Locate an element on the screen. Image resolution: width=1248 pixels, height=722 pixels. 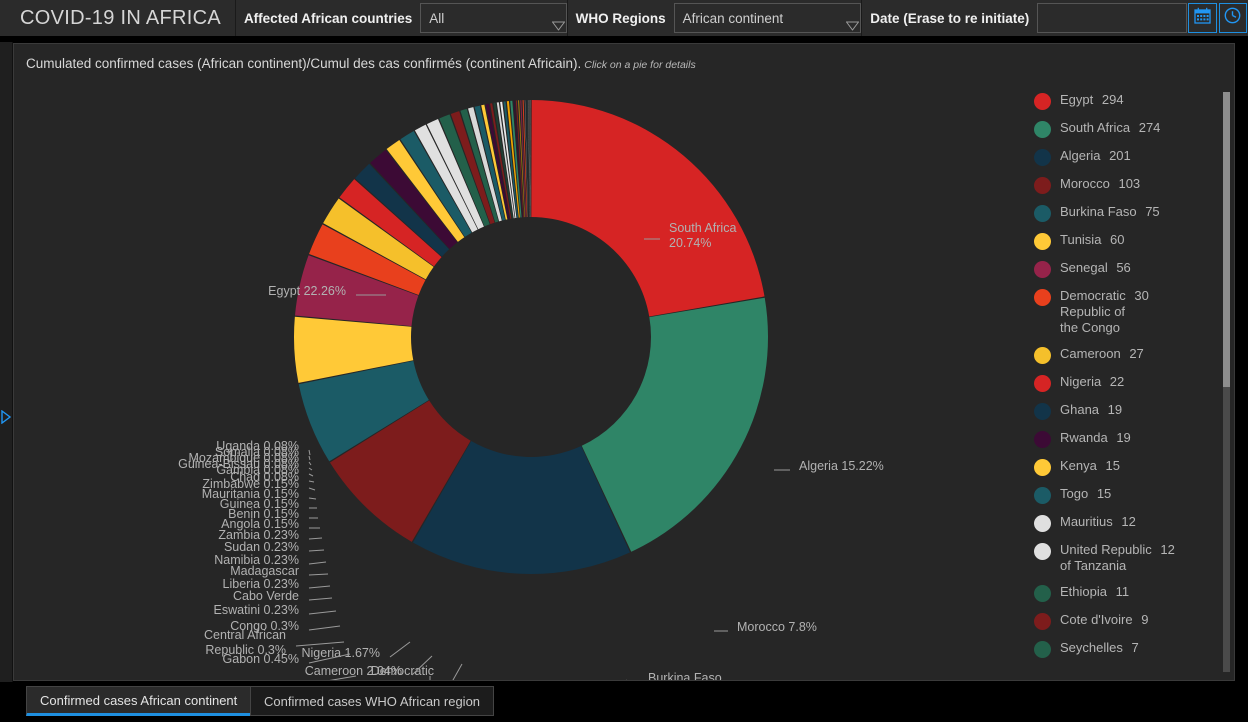
legend-item: Ethiopia 11 is located at coordinates (1129, 593).